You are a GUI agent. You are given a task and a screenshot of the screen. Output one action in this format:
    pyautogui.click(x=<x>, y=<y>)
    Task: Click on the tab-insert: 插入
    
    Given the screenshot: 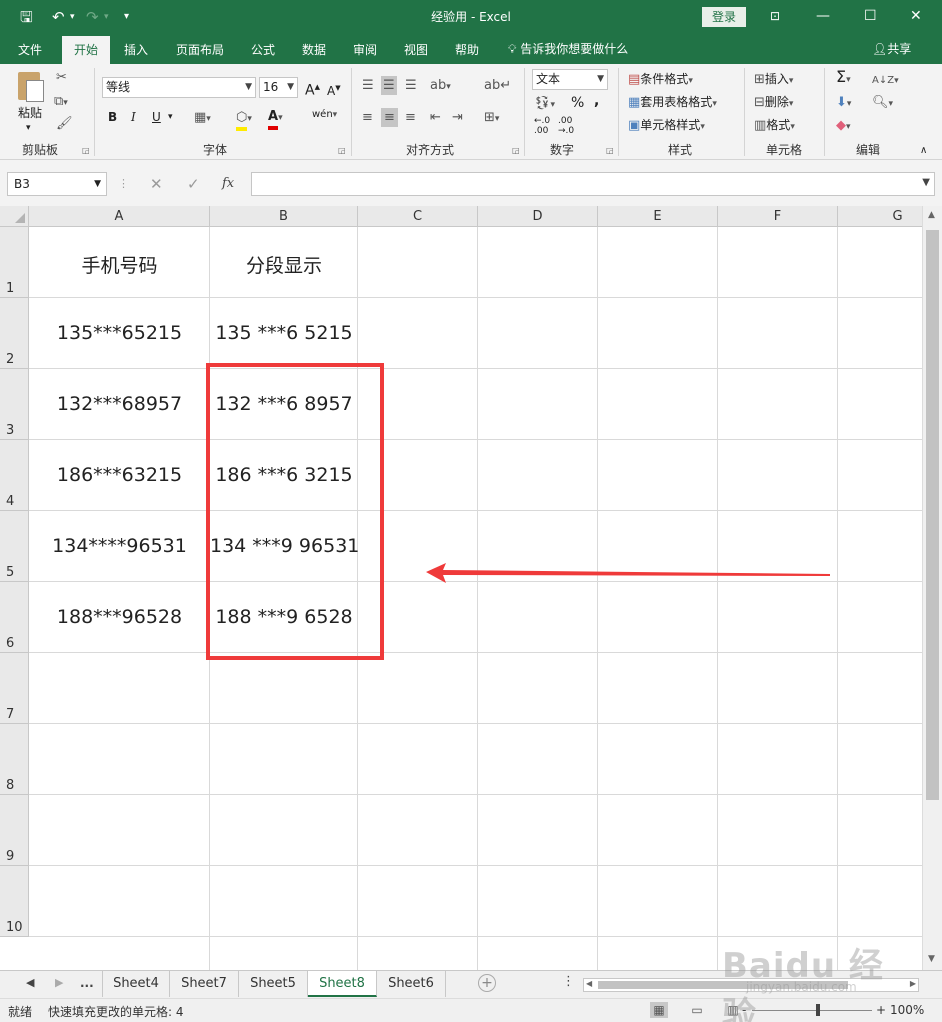 What is the action you would take?
    pyautogui.click(x=136, y=49)
    